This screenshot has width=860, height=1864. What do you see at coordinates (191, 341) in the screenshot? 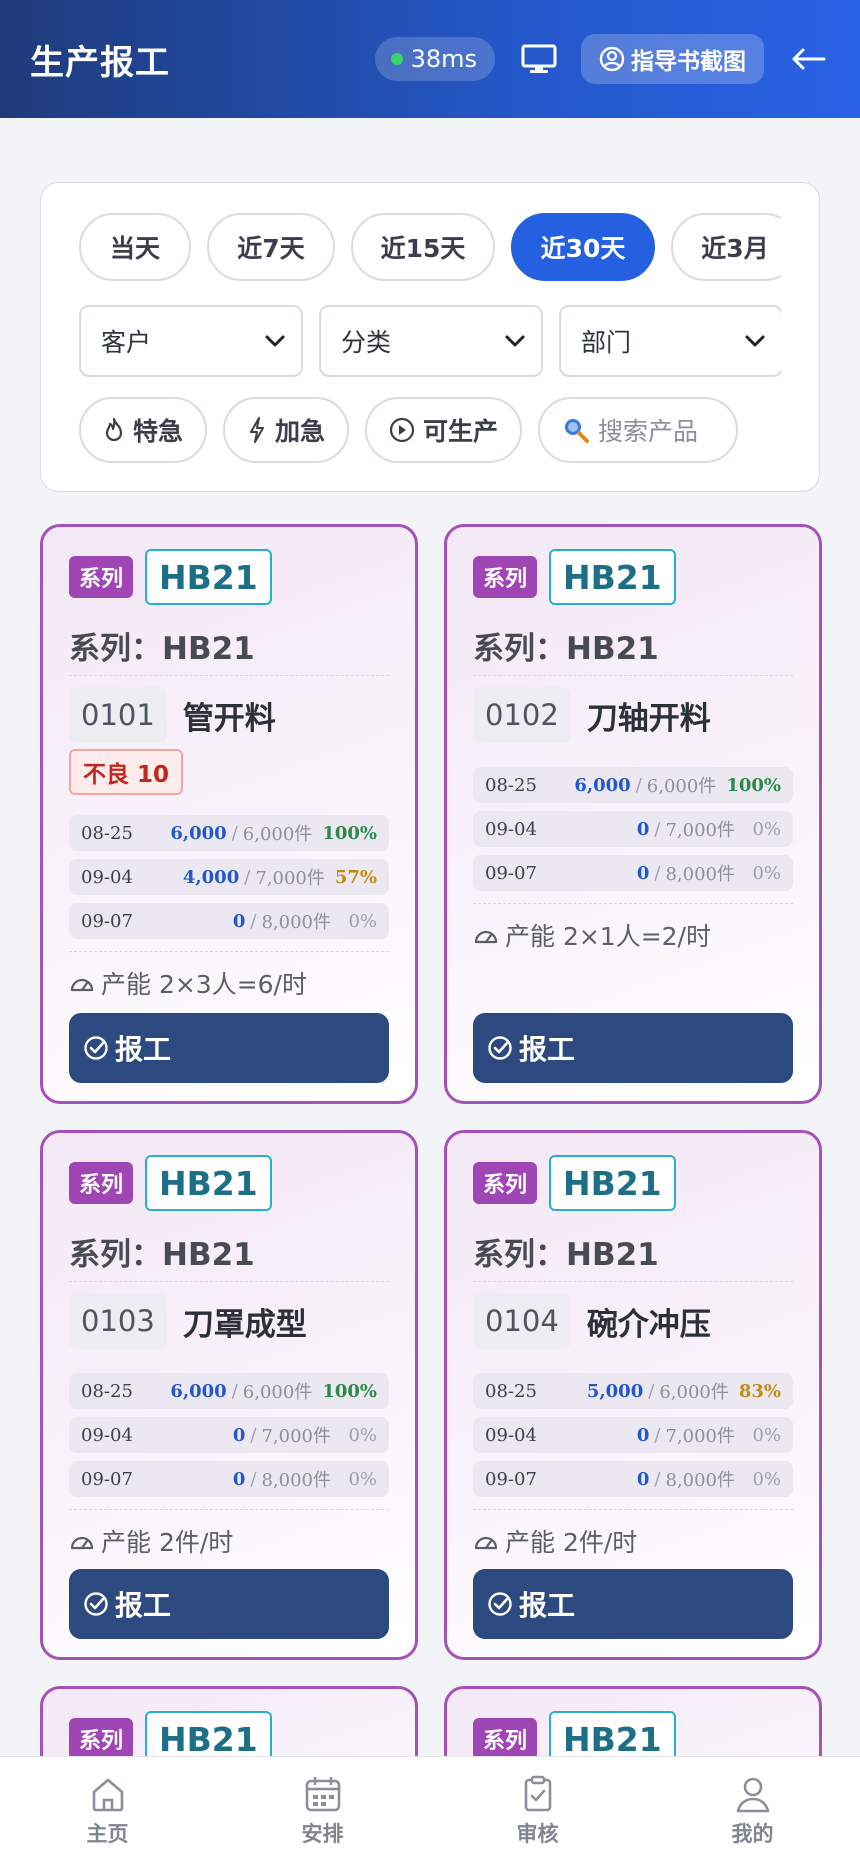
I see `customer-select: 客户` at bounding box center [191, 341].